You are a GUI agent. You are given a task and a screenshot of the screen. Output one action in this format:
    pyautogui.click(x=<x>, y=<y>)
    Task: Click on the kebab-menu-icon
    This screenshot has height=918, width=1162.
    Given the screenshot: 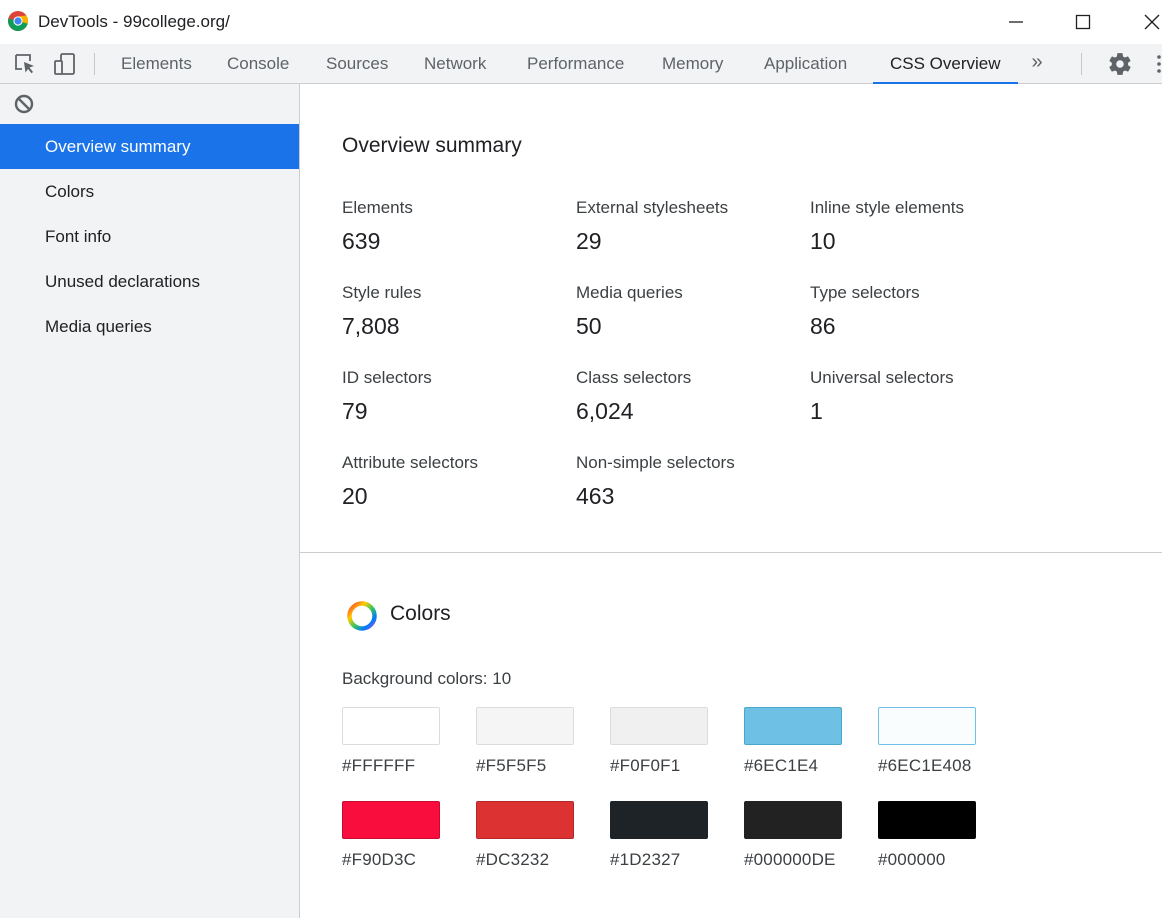 What is the action you would take?
    pyautogui.click(x=1158, y=64)
    